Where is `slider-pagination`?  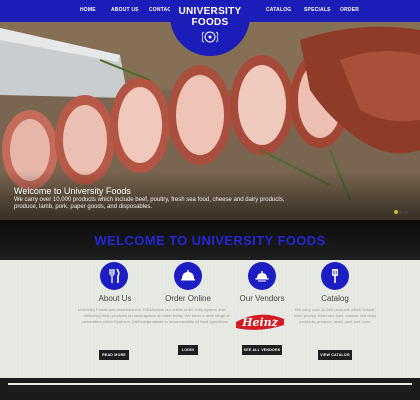 slider-pagination is located at coordinates (401, 210).